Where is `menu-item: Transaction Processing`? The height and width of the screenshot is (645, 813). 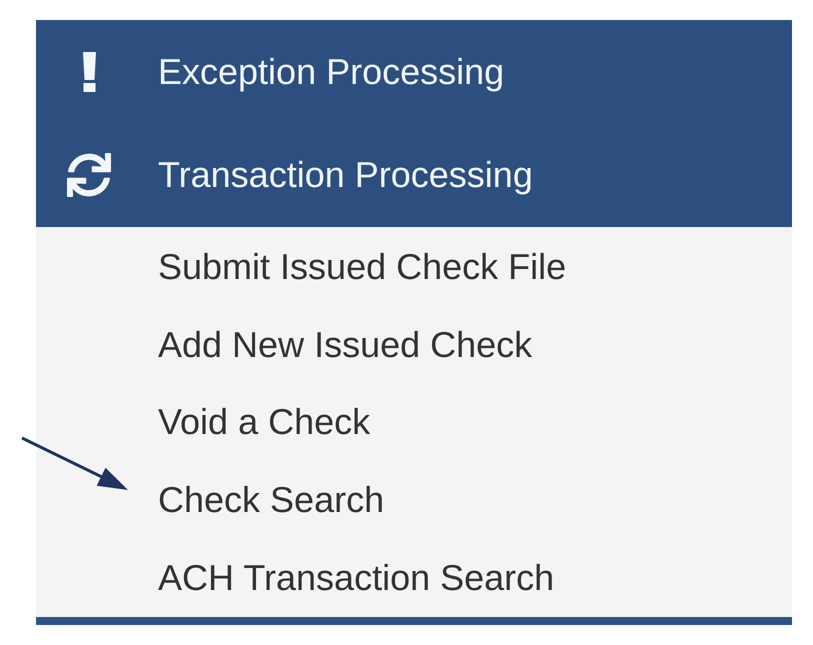 menu-item: Transaction Processing is located at coordinates (414, 175).